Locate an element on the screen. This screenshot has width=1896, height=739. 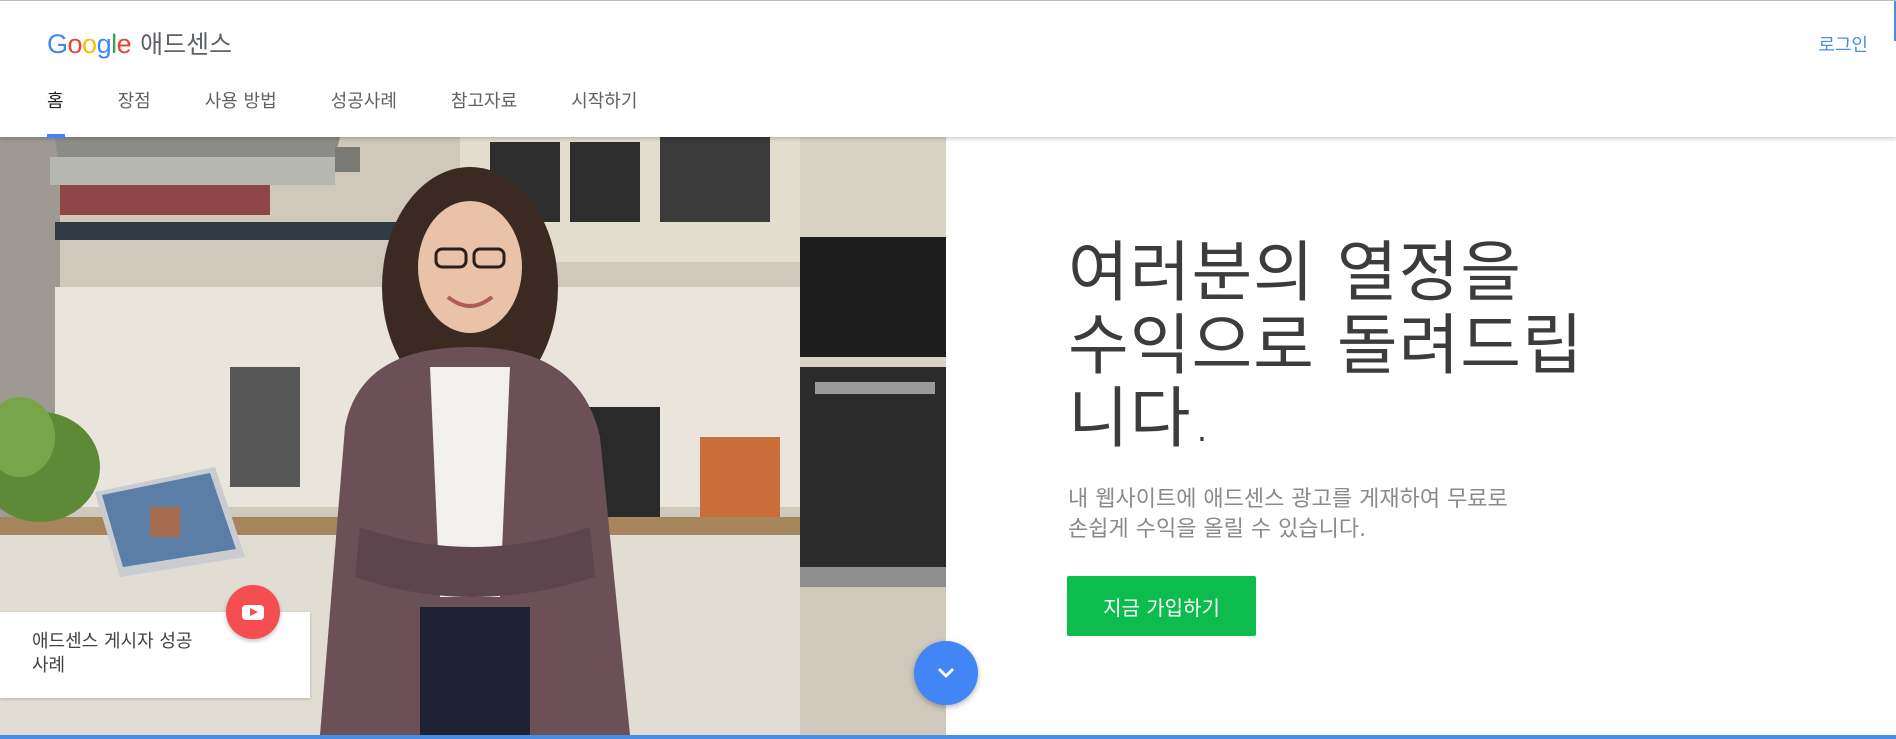
main-nav: 홈 장점 사용 방법 성공사례 참고자료 시작하기 is located at coordinates (369, 112).